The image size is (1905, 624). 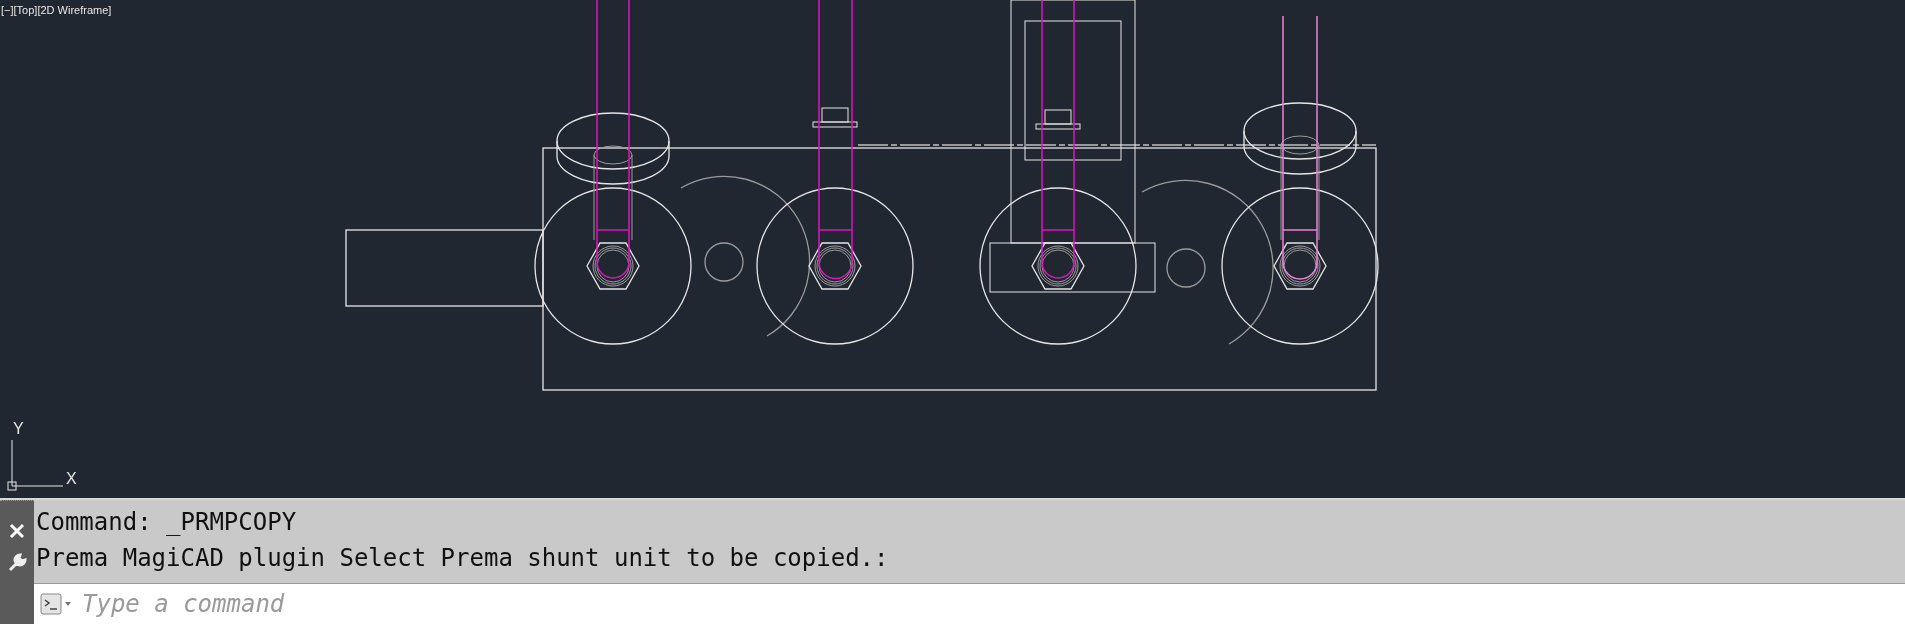 What do you see at coordinates (17, 563) in the screenshot?
I see `wrench-icon` at bounding box center [17, 563].